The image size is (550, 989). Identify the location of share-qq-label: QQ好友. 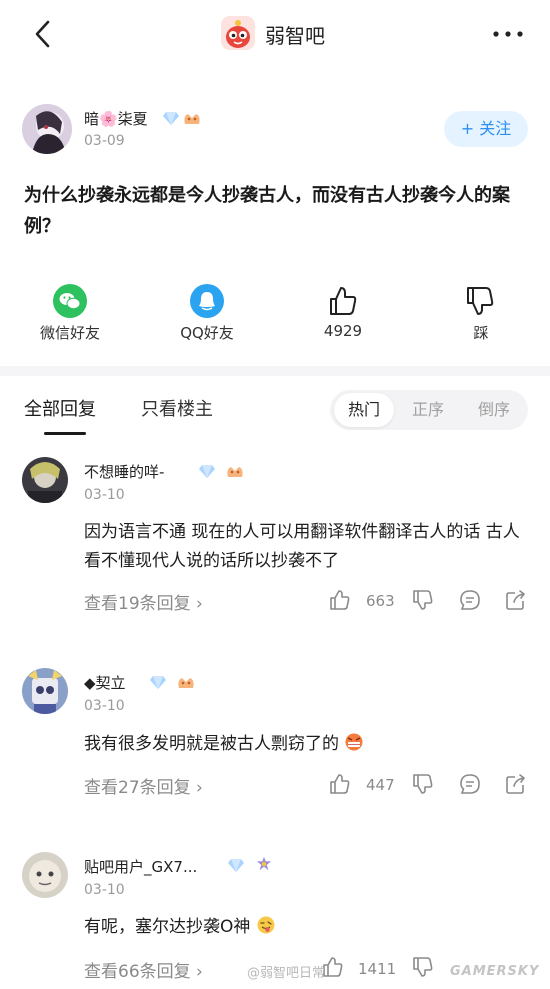
(207, 333).